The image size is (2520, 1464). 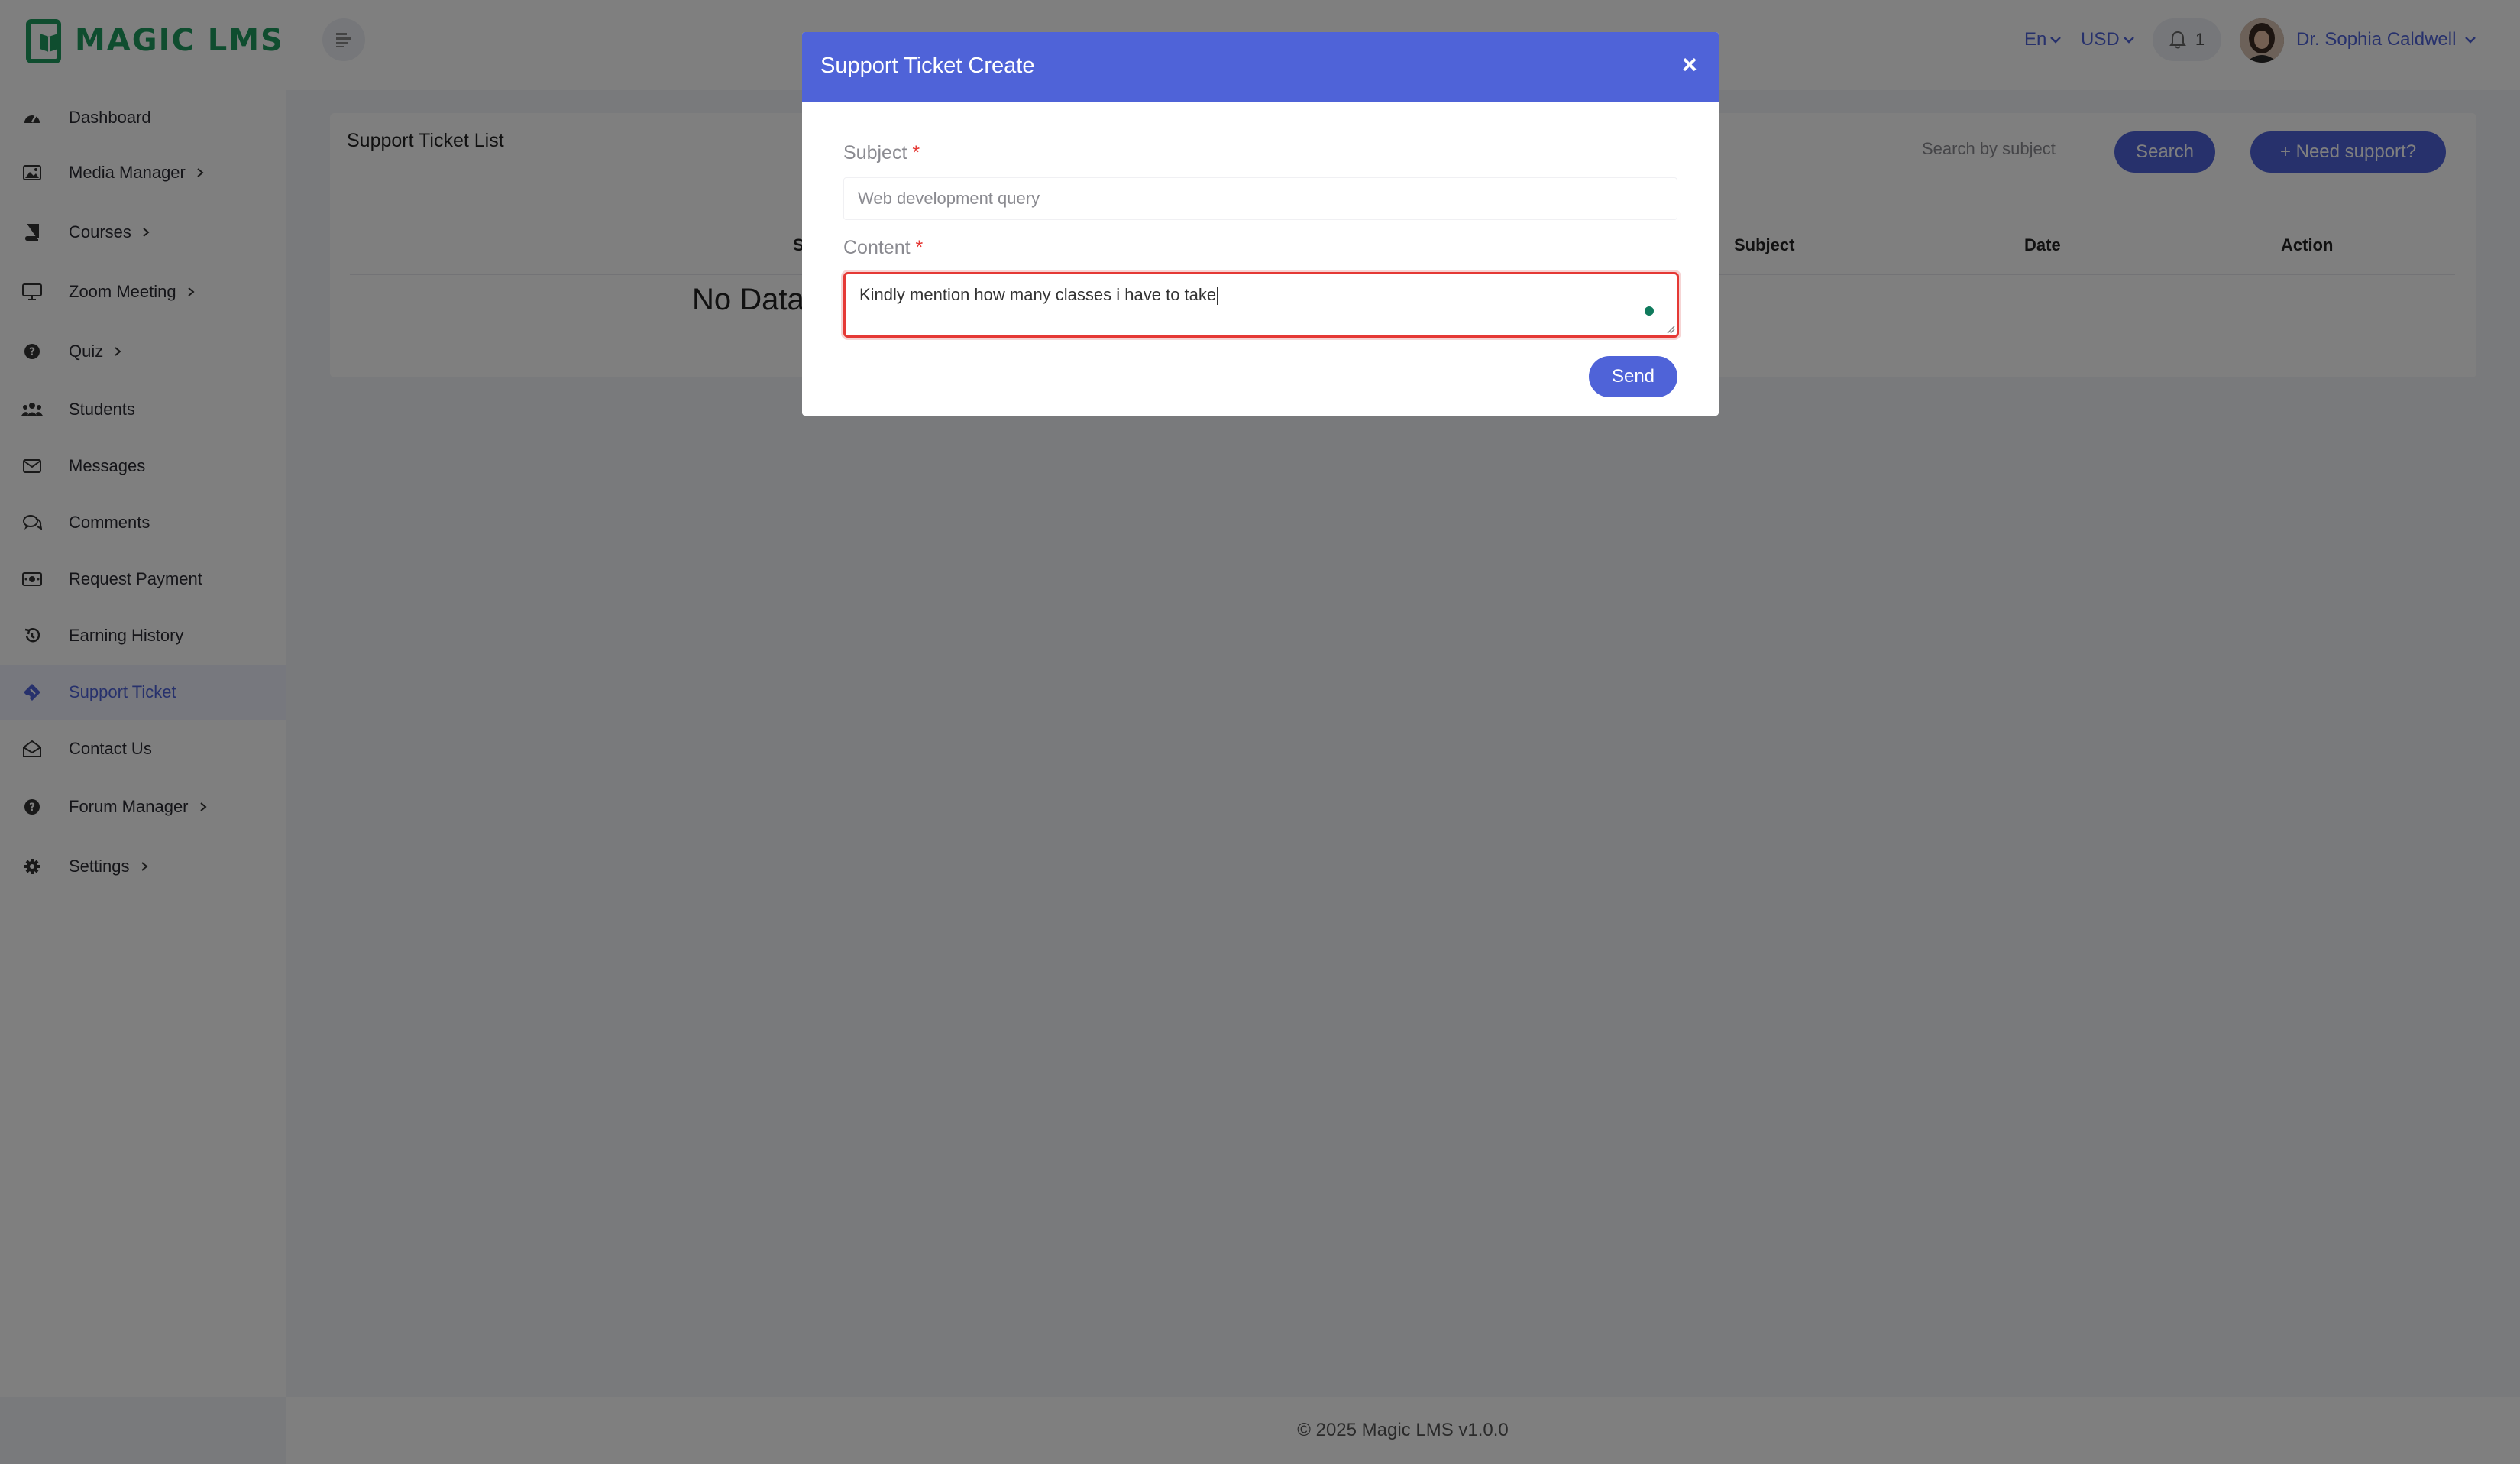 I want to click on subject-input: Web development query, so click(x=1260, y=198).